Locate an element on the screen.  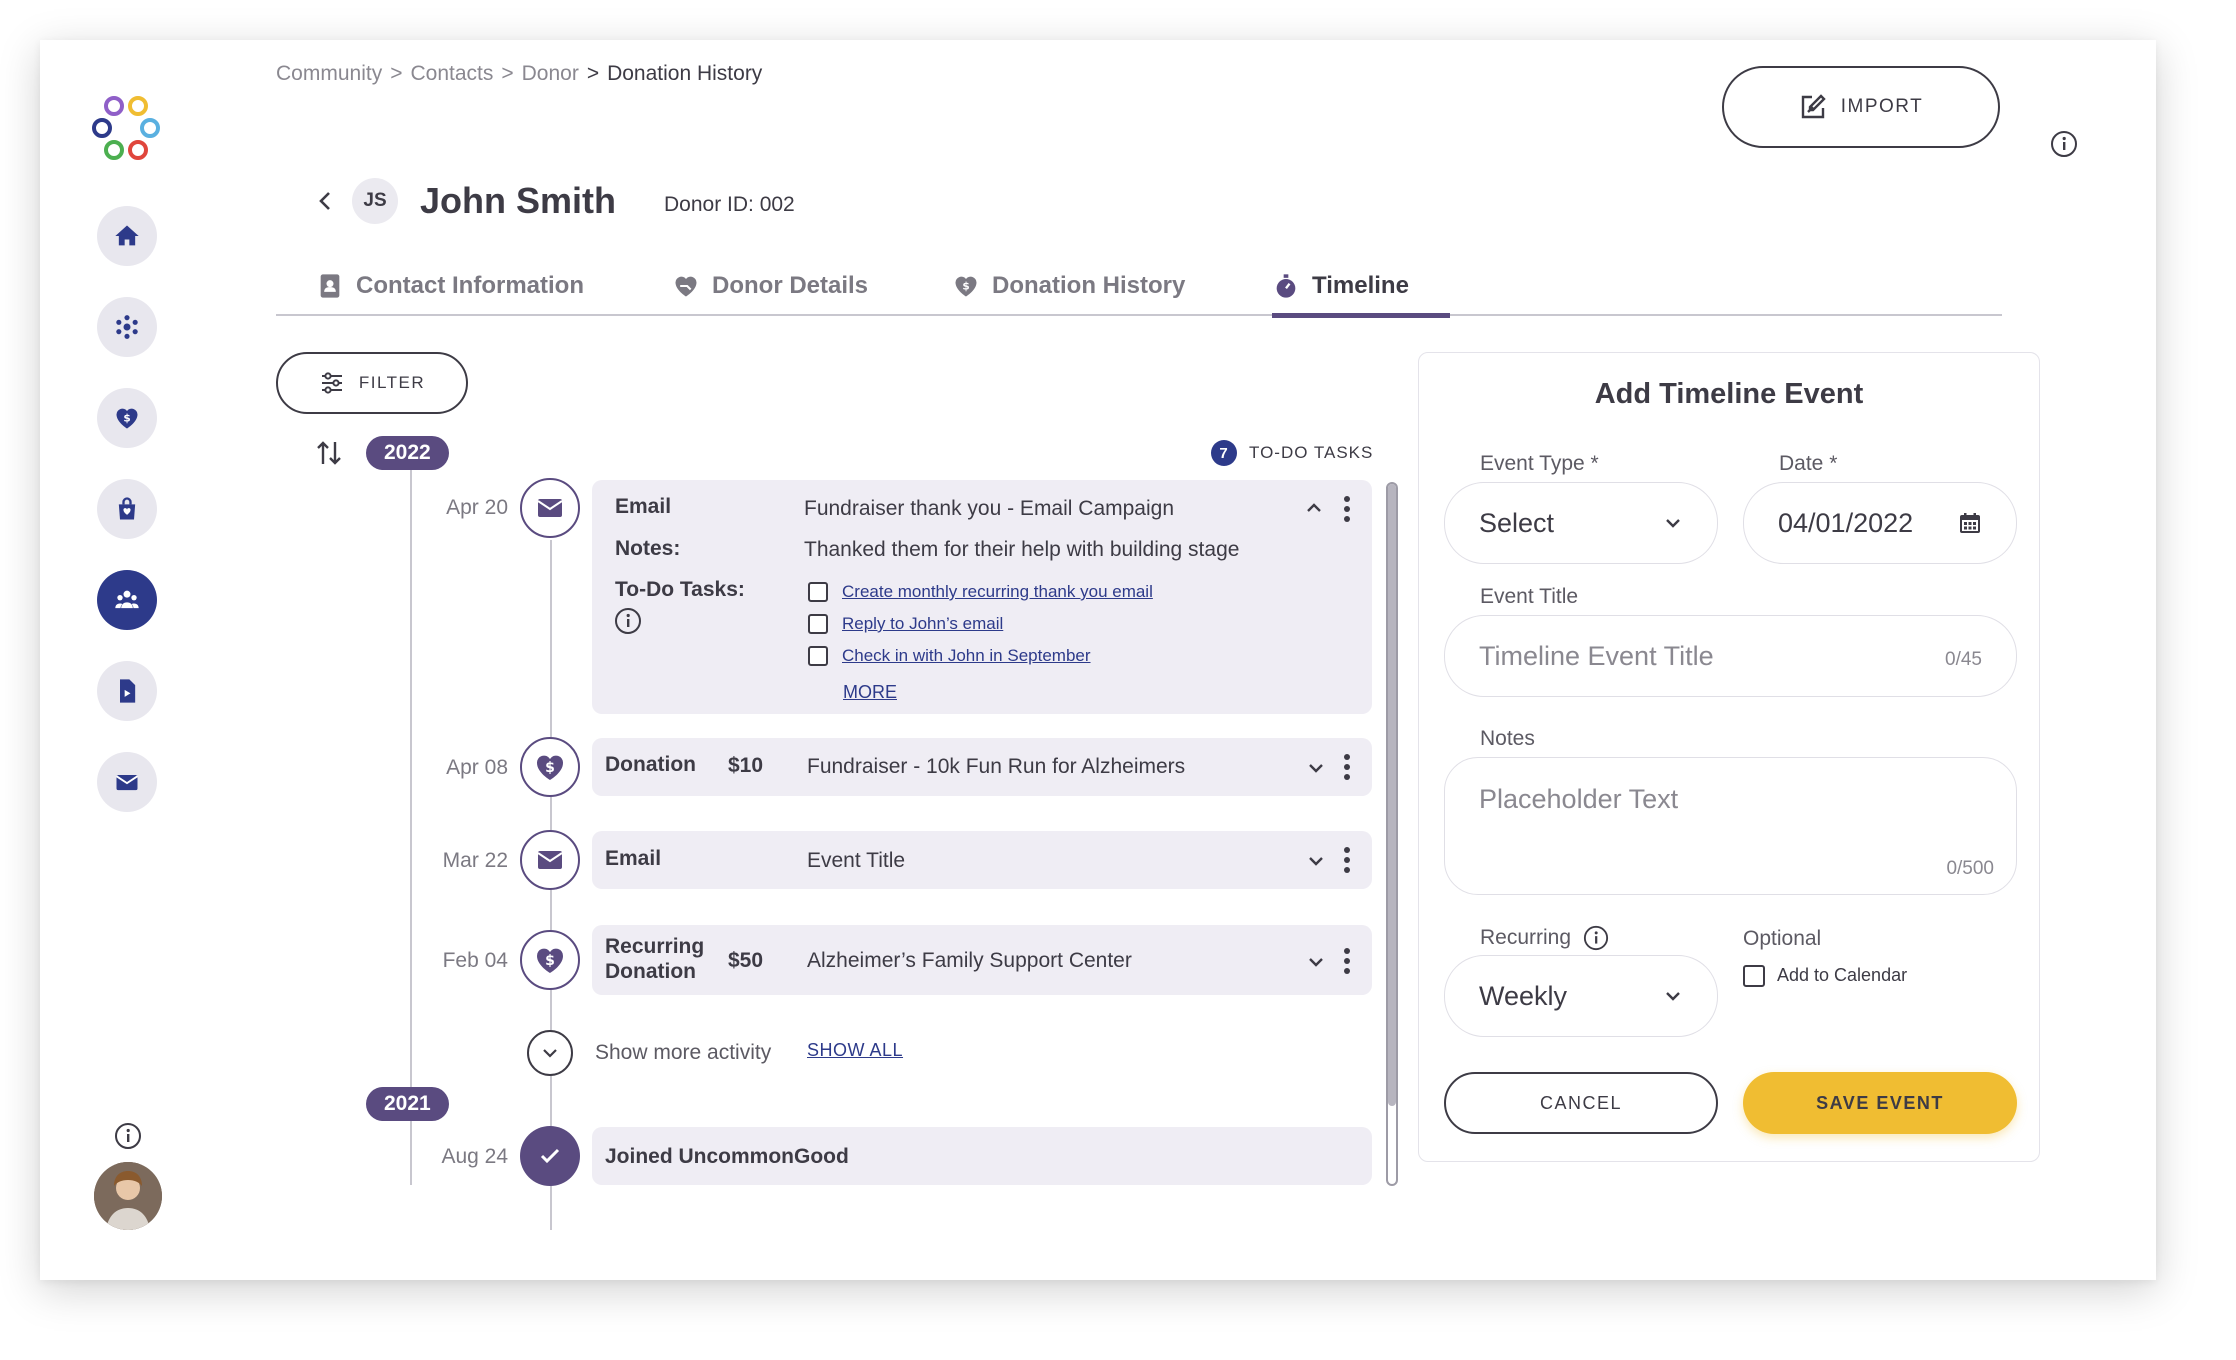
show-more-expand-icon is located at coordinates (550, 1053).